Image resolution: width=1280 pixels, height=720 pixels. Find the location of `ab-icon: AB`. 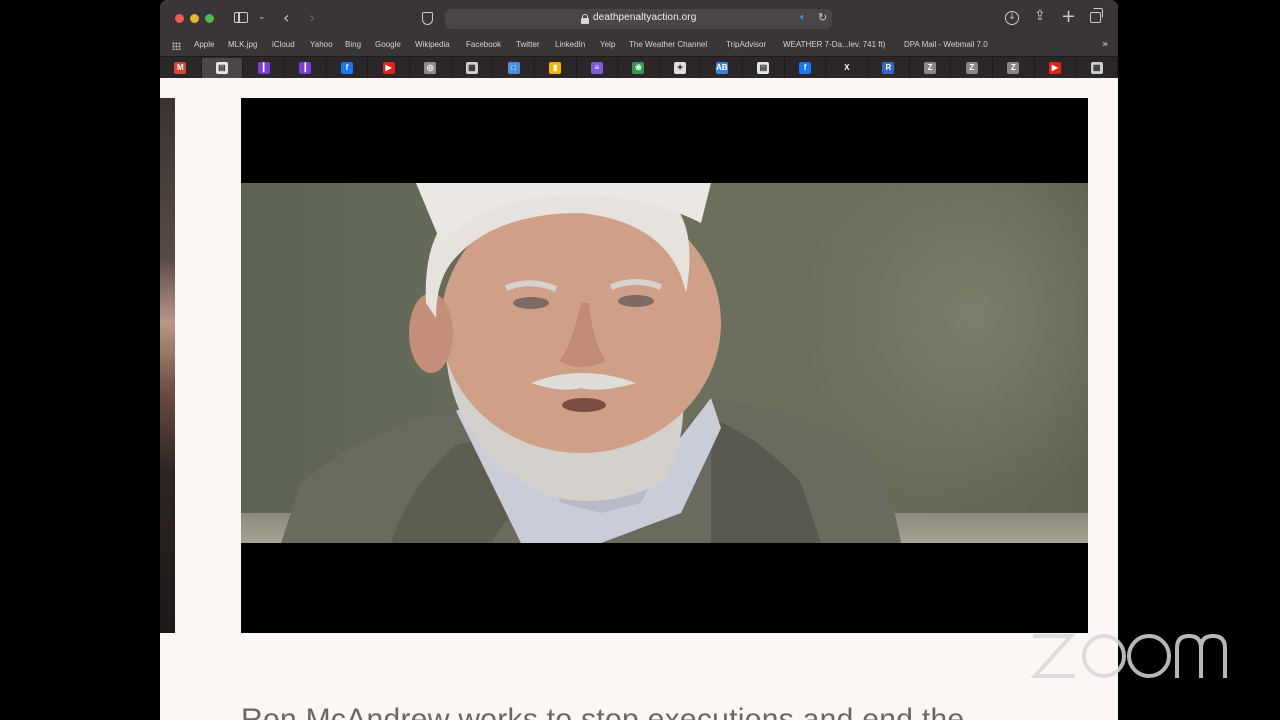

ab-icon: AB is located at coordinates (721, 68).